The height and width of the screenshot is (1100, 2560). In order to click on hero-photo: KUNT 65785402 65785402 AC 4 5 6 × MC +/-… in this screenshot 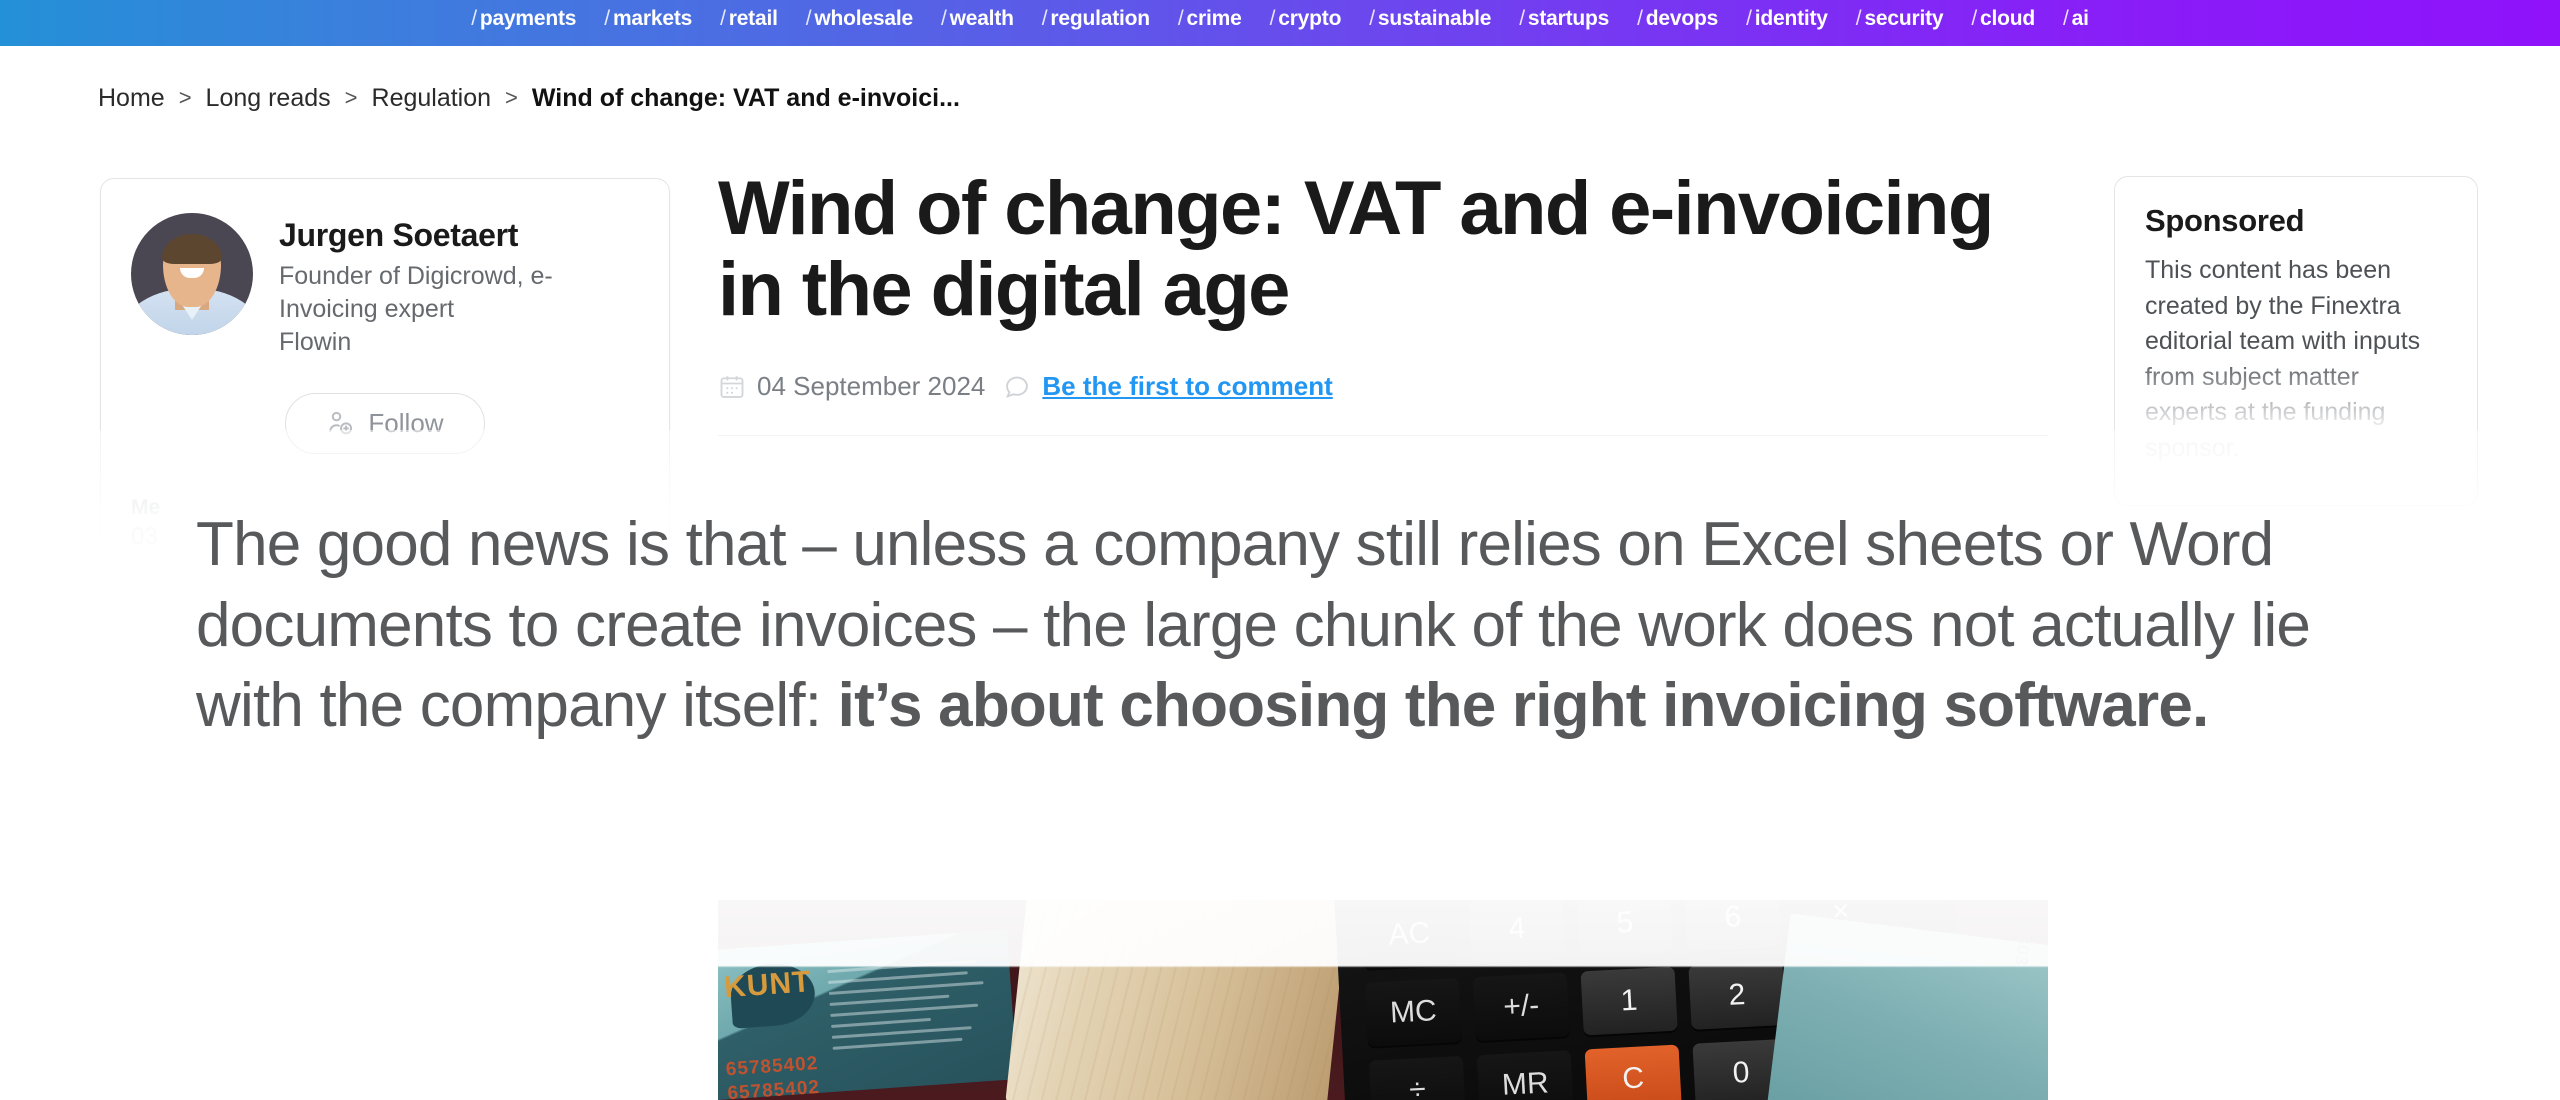, I will do `click(1383, 995)`.